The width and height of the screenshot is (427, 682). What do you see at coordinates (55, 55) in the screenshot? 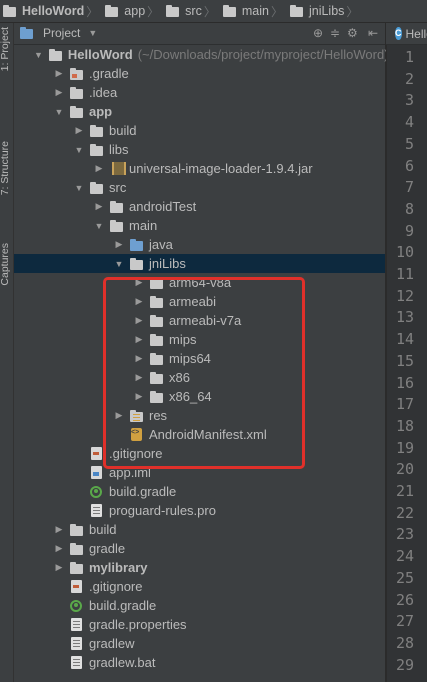
I see `module-folder-icon` at bounding box center [55, 55].